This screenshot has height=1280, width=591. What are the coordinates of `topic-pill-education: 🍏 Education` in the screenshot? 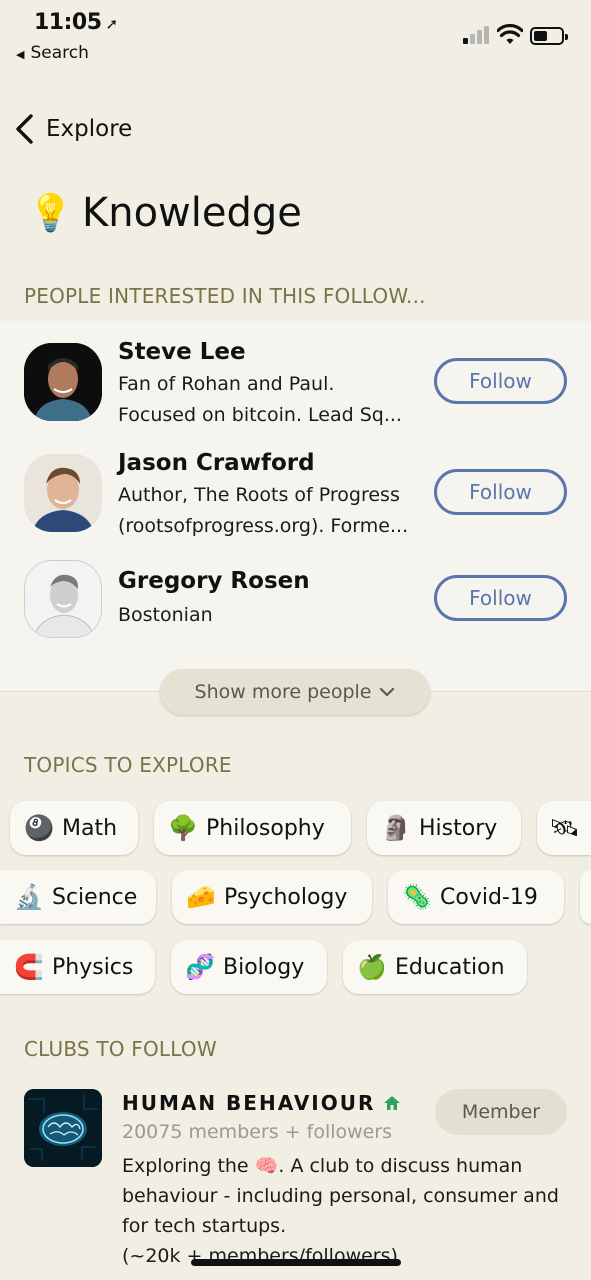 It's located at (435, 967).